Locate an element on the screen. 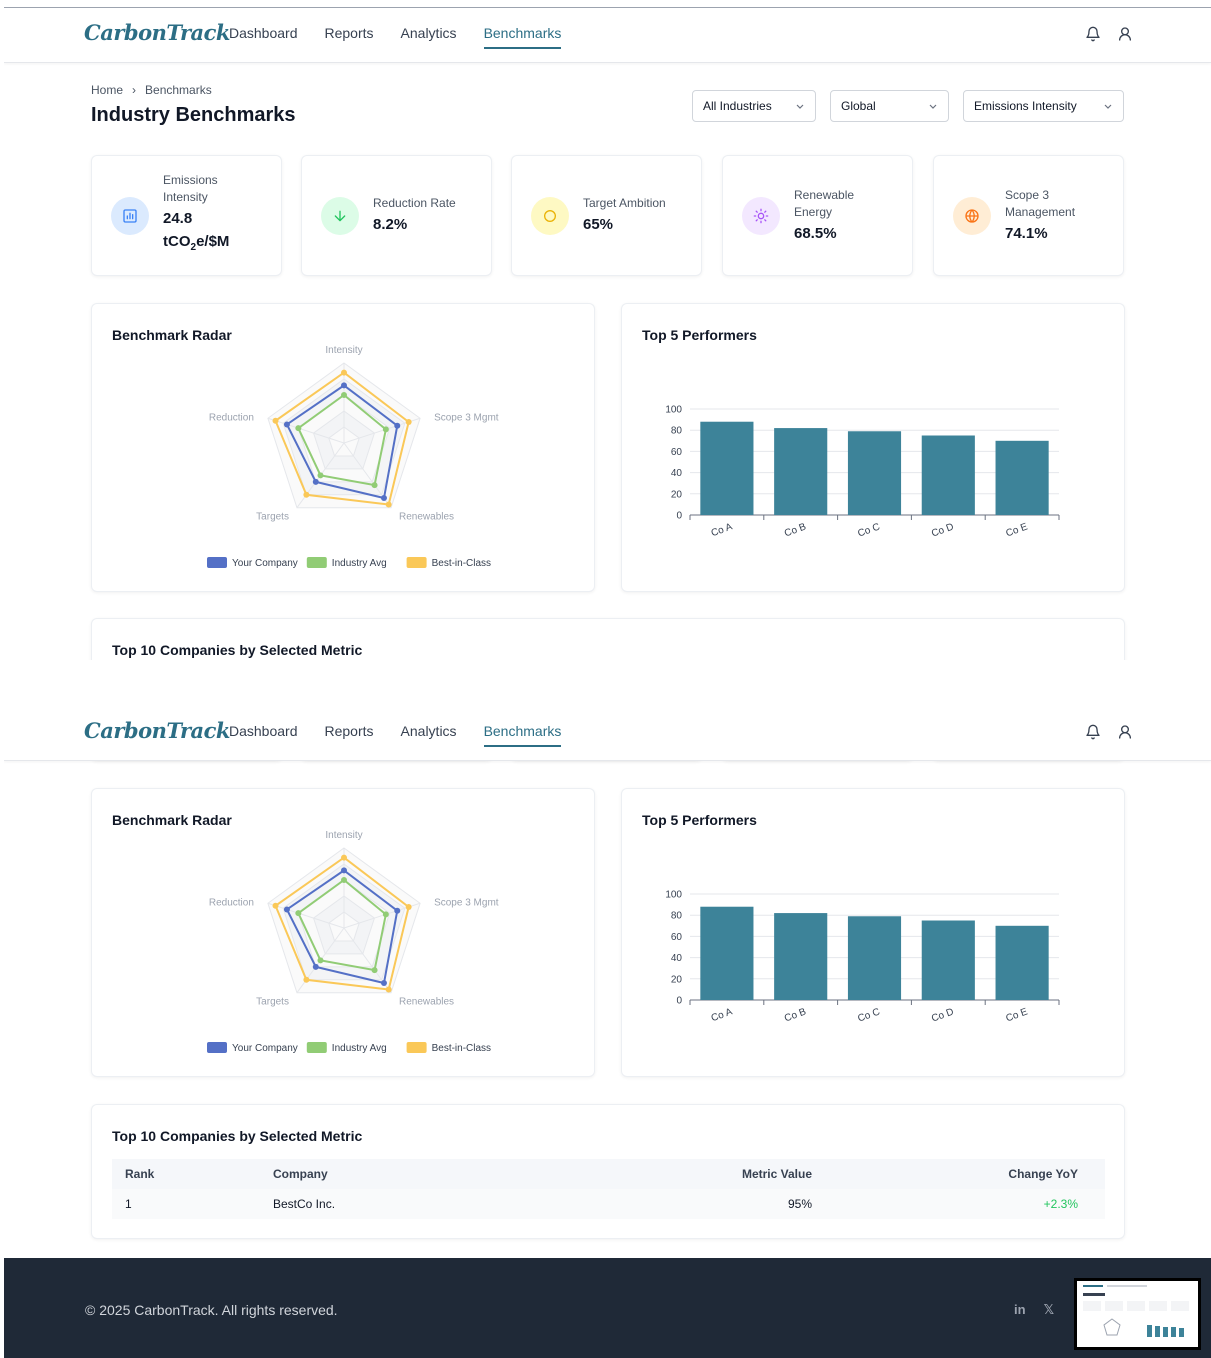 The height and width of the screenshot is (1358, 1211). footer-copyright: © 2025 CarbonTrack. All rights reserved. is located at coordinates (211, 1310).